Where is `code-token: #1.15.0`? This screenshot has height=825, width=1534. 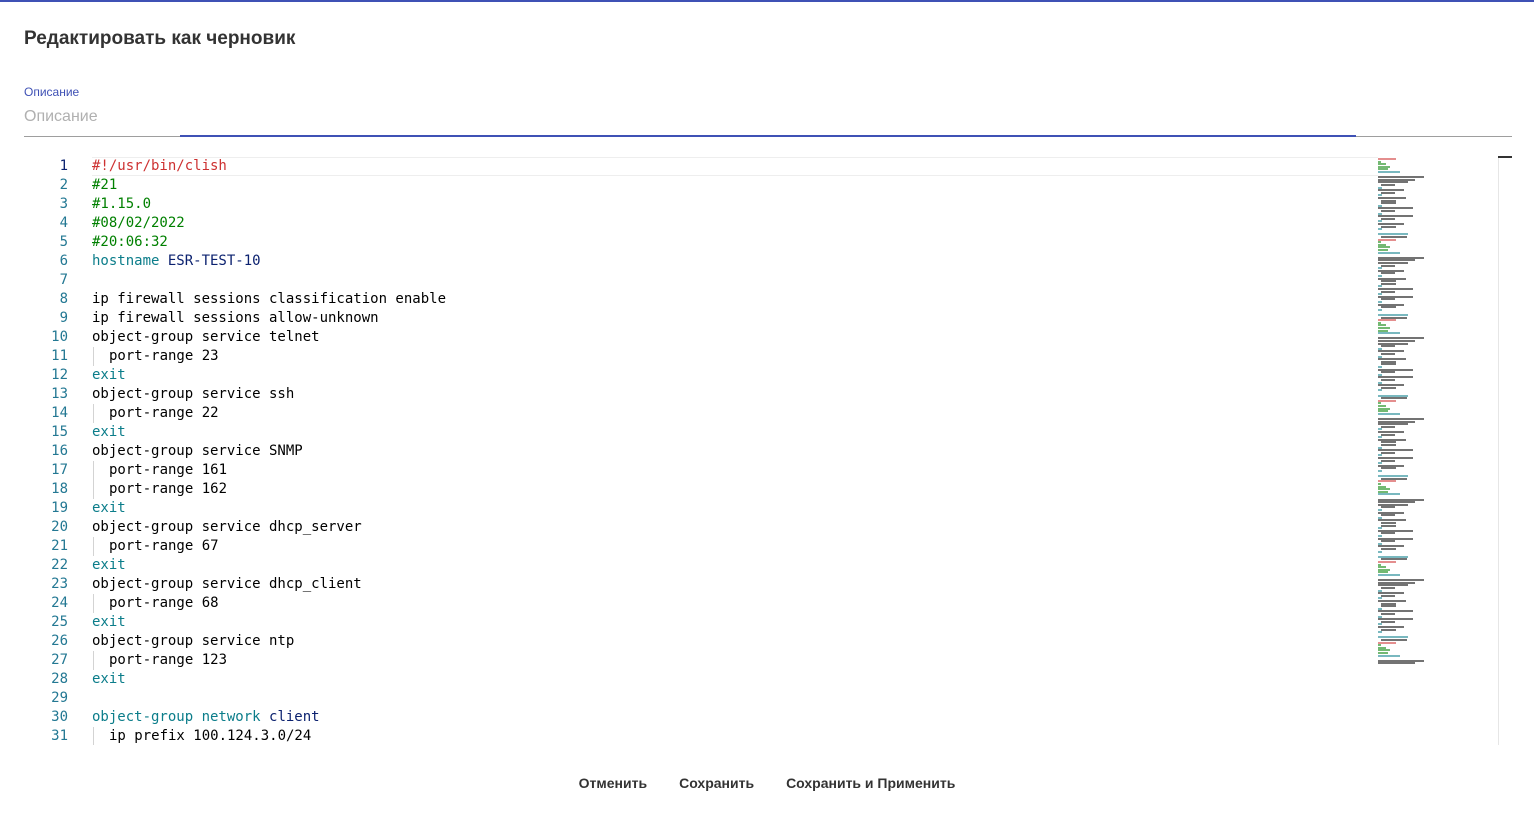 code-token: #1.15.0 is located at coordinates (122, 204).